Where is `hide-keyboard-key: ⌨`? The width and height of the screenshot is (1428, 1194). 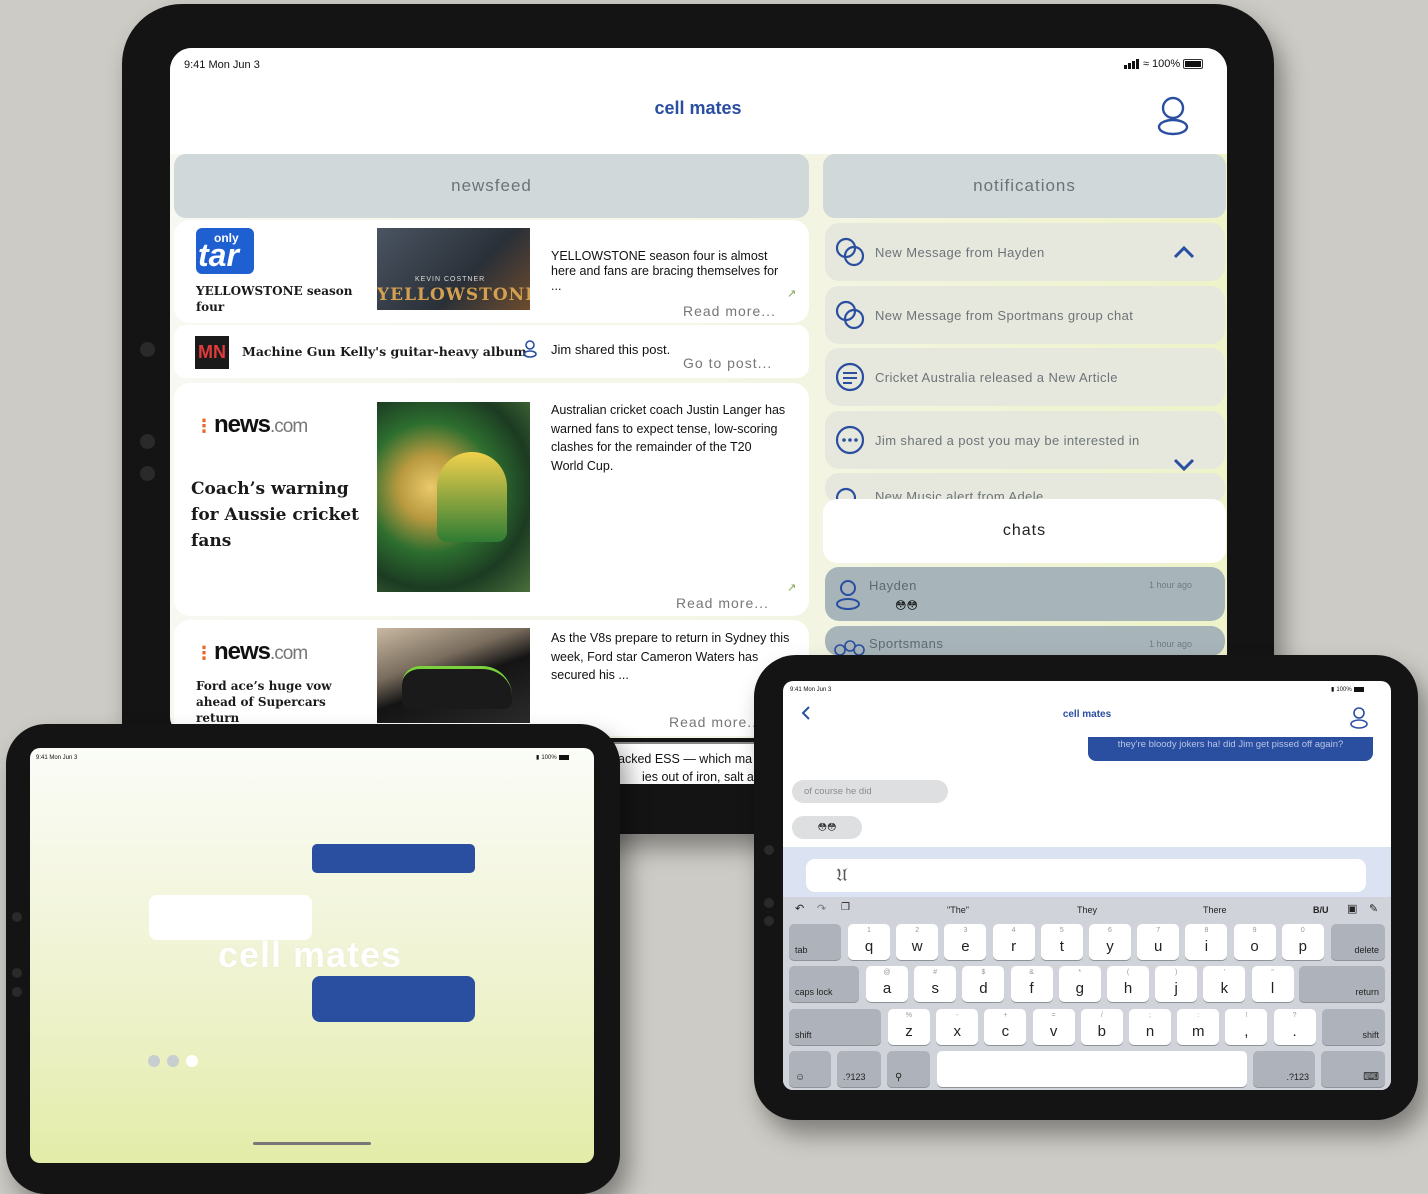 hide-keyboard-key: ⌨ is located at coordinates (1353, 1069).